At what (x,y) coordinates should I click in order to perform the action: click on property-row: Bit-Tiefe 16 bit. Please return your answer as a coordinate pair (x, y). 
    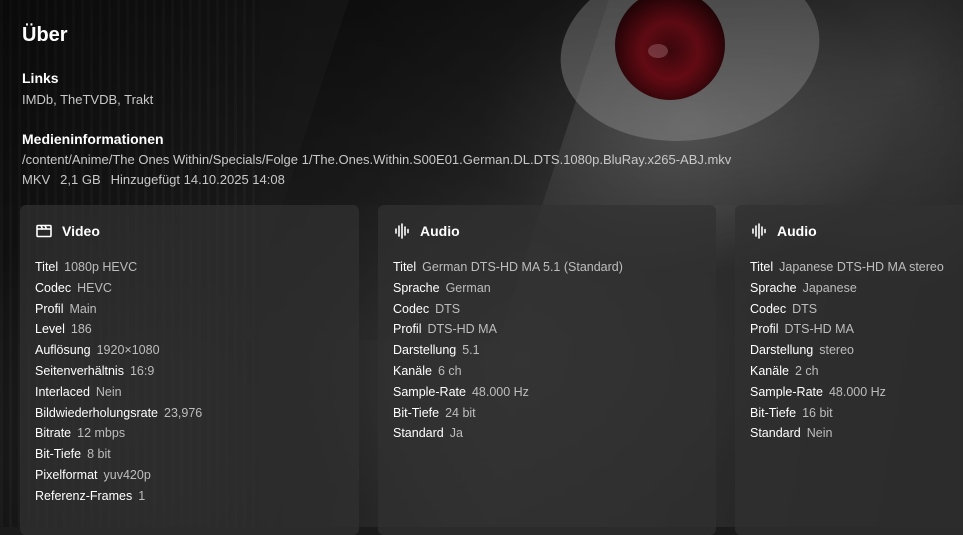
    Looking at the image, I should click on (847, 413).